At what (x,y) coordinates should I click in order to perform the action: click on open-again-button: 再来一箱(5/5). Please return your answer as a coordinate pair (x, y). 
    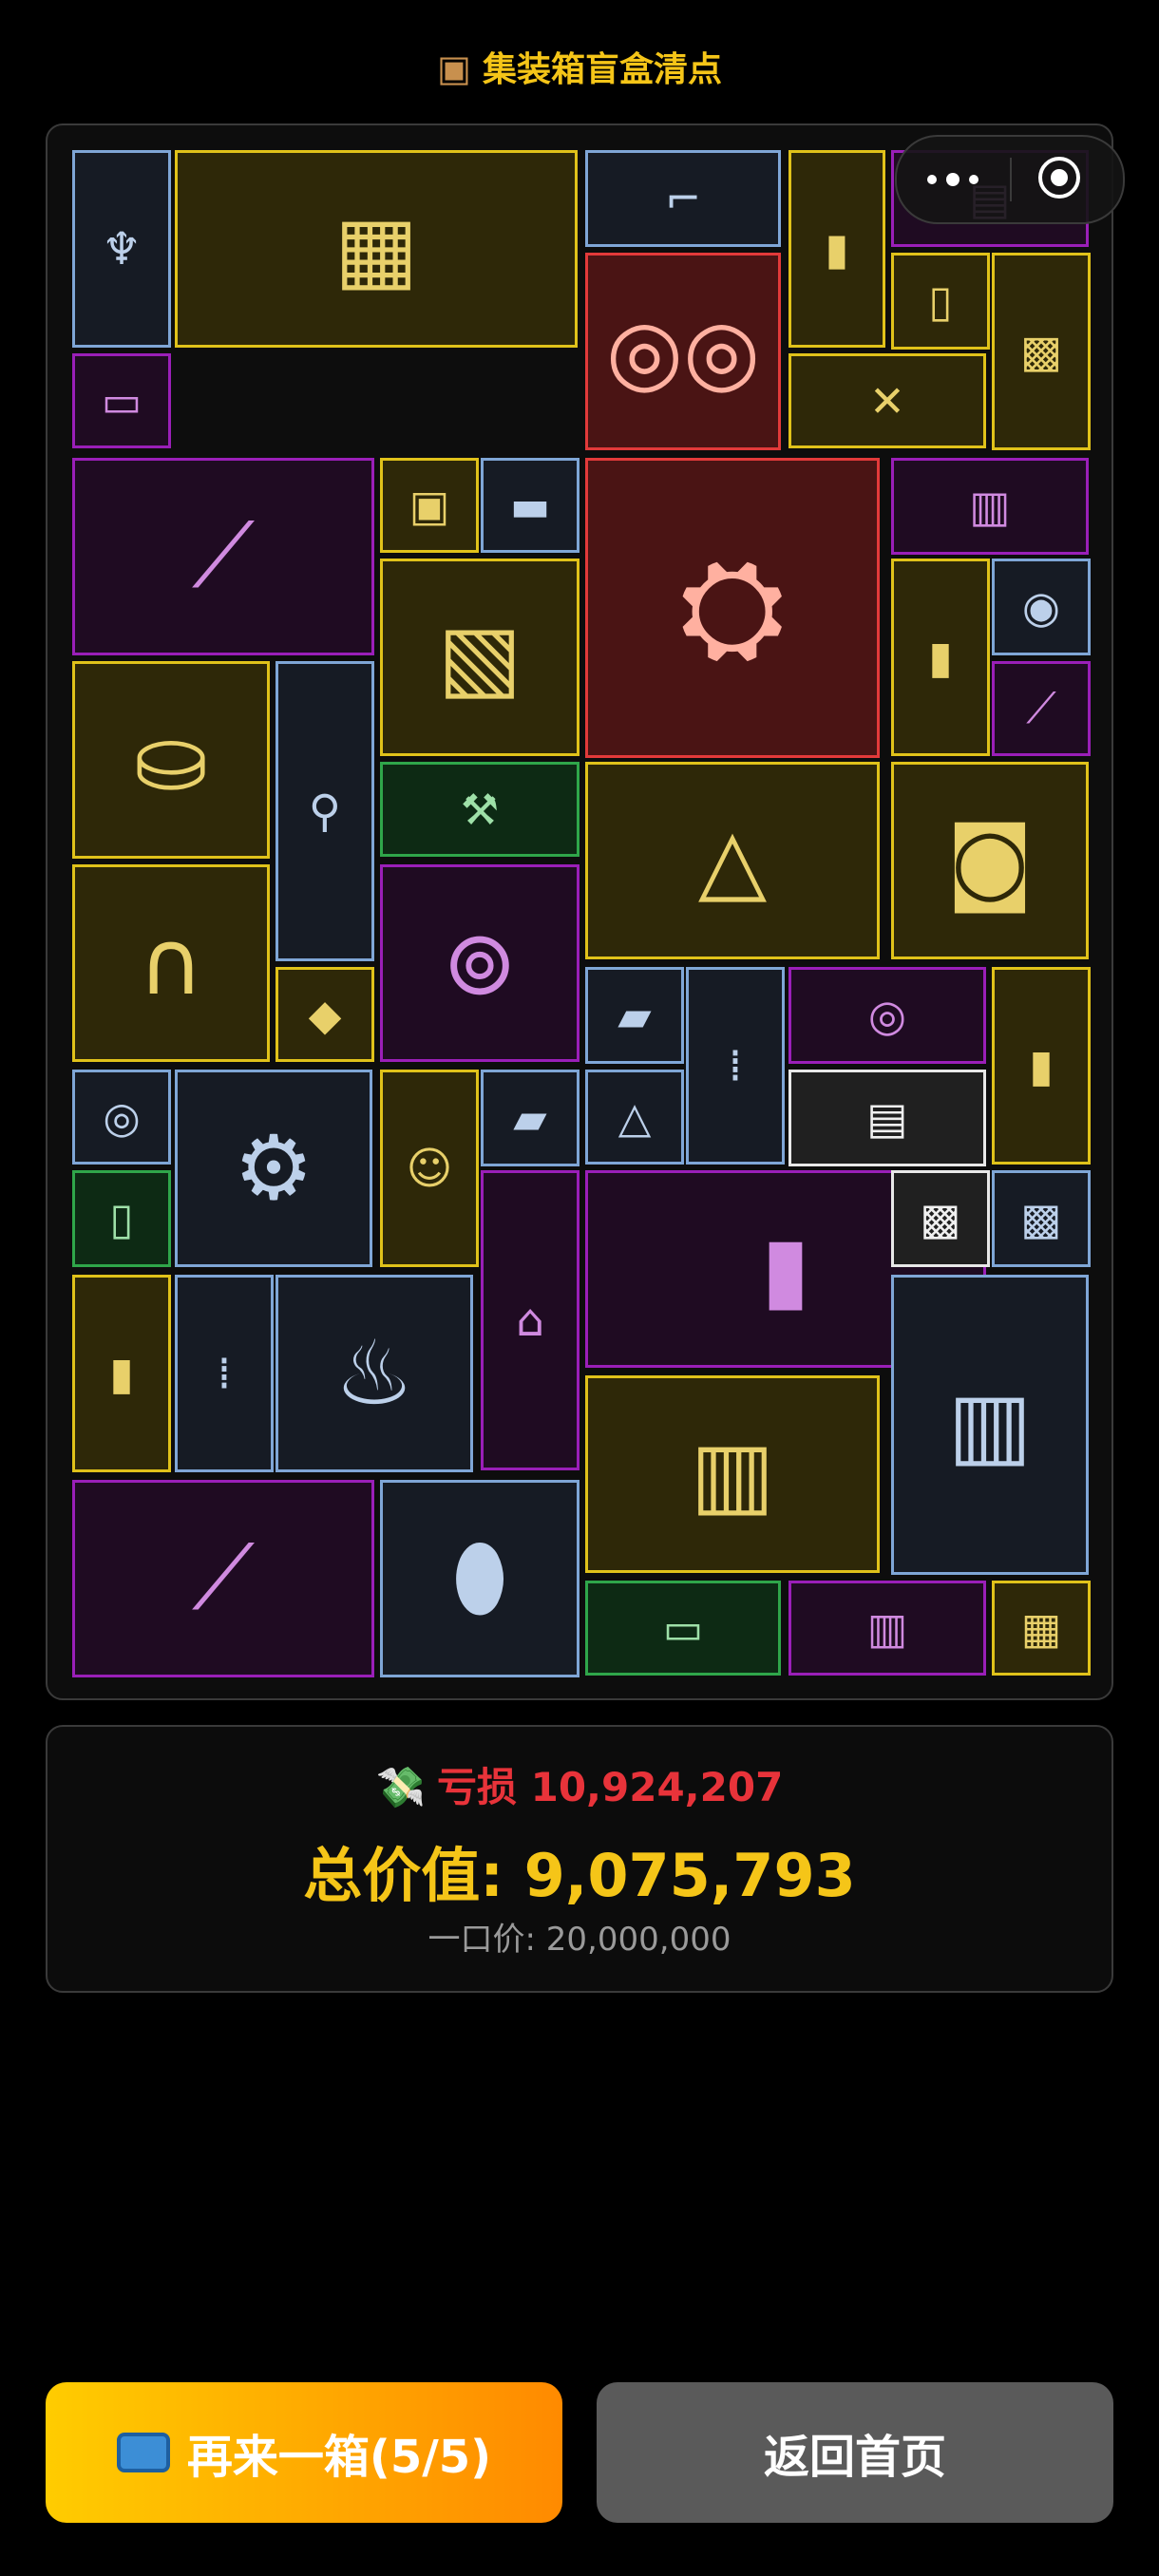
    Looking at the image, I should click on (304, 2452).